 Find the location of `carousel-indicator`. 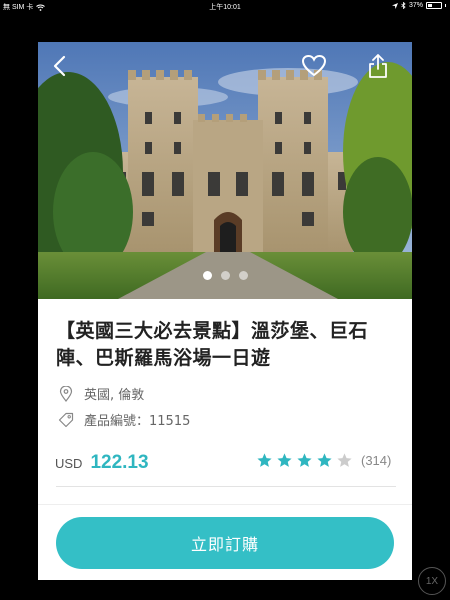

carousel-indicator is located at coordinates (225, 275).